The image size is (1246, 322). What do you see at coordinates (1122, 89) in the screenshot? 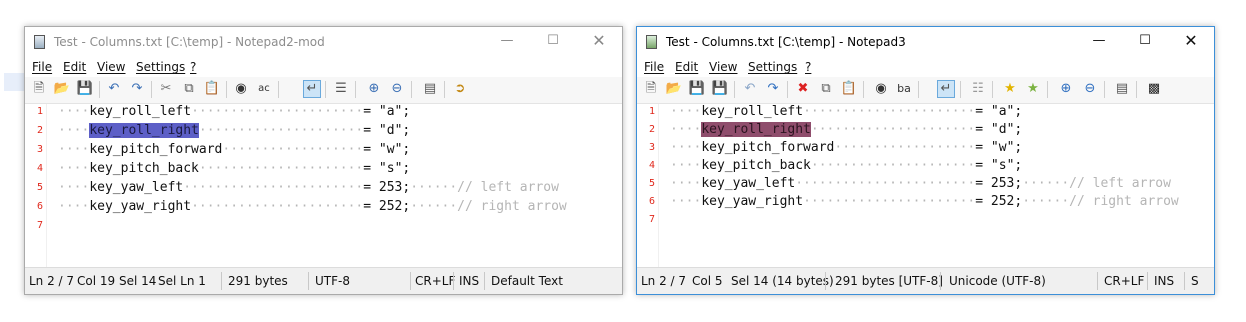
I see `customize-icon: ▤` at bounding box center [1122, 89].